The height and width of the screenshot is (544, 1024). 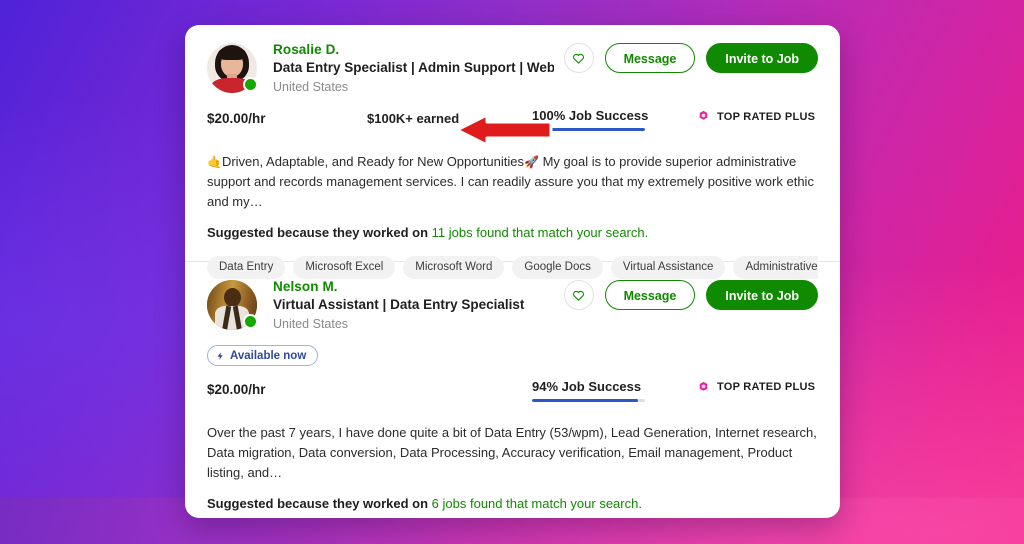 I want to click on job-success-group: 100% Job Success, so click(x=592, y=119).